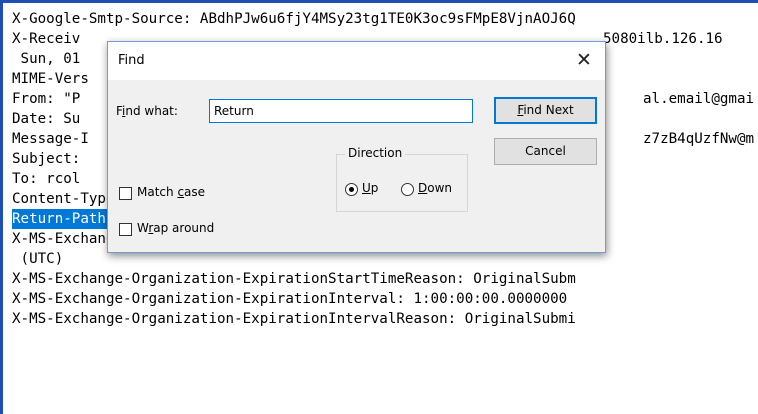  Describe the element at coordinates (50, 79) in the screenshot. I see `text-line: MIME-Vers` at that location.